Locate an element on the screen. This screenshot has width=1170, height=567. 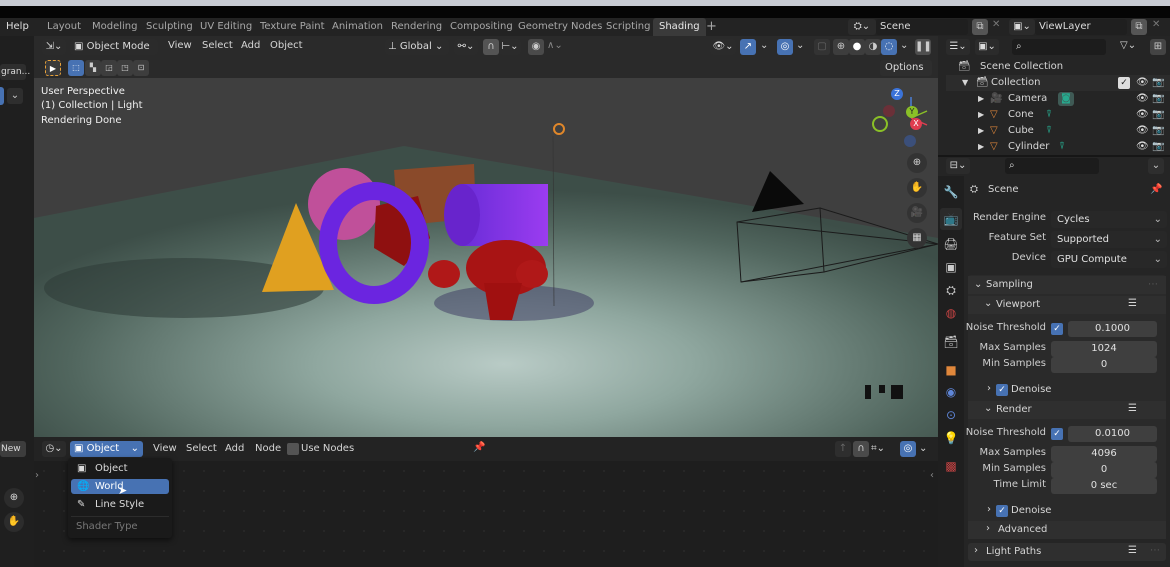
view-layer-tab-icon: ▣ is located at coordinates (951, 267).